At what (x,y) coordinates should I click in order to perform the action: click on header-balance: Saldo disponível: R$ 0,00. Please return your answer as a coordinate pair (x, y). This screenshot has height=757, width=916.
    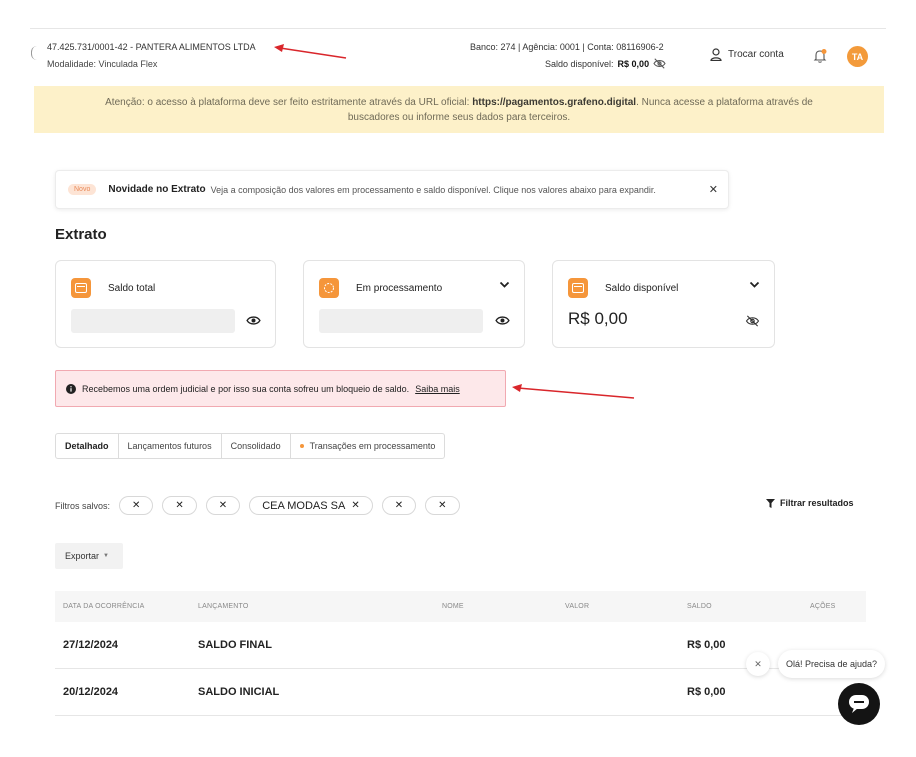
    Looking at the image, I should click on (605, 63).